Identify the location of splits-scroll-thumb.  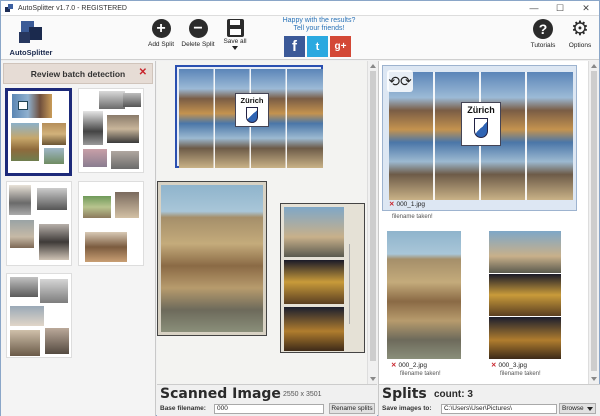
(594, 221).